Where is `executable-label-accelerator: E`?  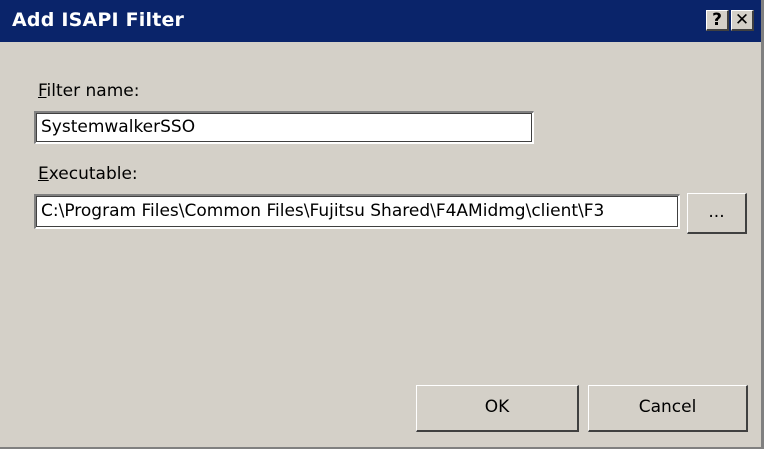 executable-label-accelerator: E is located at coordinates (43, 174).